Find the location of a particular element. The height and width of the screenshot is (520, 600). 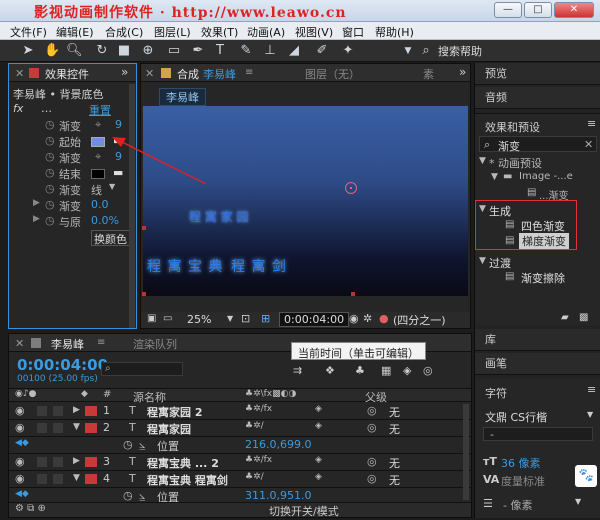

effects-search-field: ⌕ 渐变 ✕ is located at coordinates (538, 144).